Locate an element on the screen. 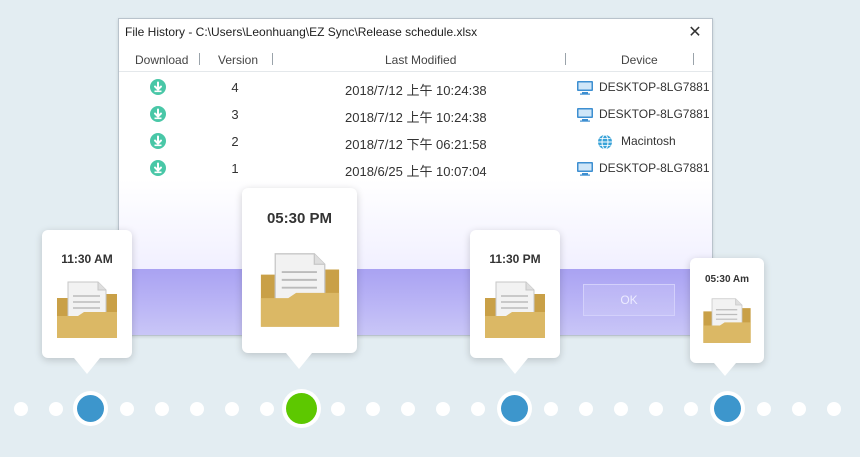 This screenshot has height=457, width=860. version-cell: 3 is located at coordinates (235, 114).